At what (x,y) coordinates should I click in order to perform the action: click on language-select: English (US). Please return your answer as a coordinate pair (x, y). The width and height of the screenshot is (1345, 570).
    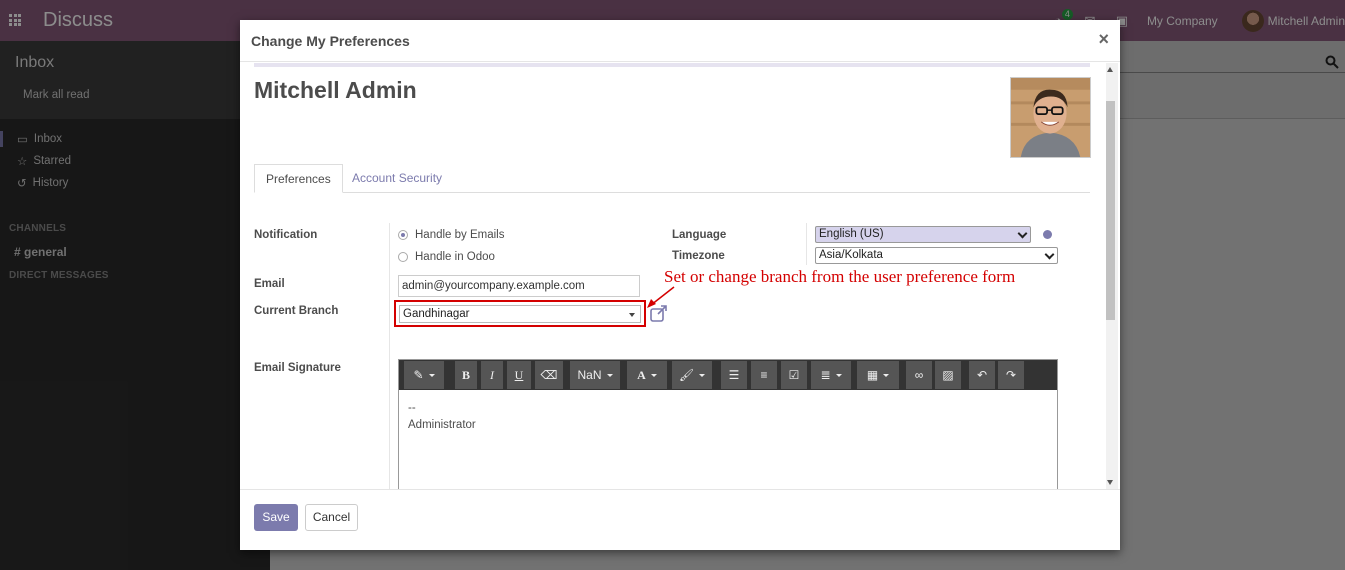
    Looking at the image, I should click on (923, 234).